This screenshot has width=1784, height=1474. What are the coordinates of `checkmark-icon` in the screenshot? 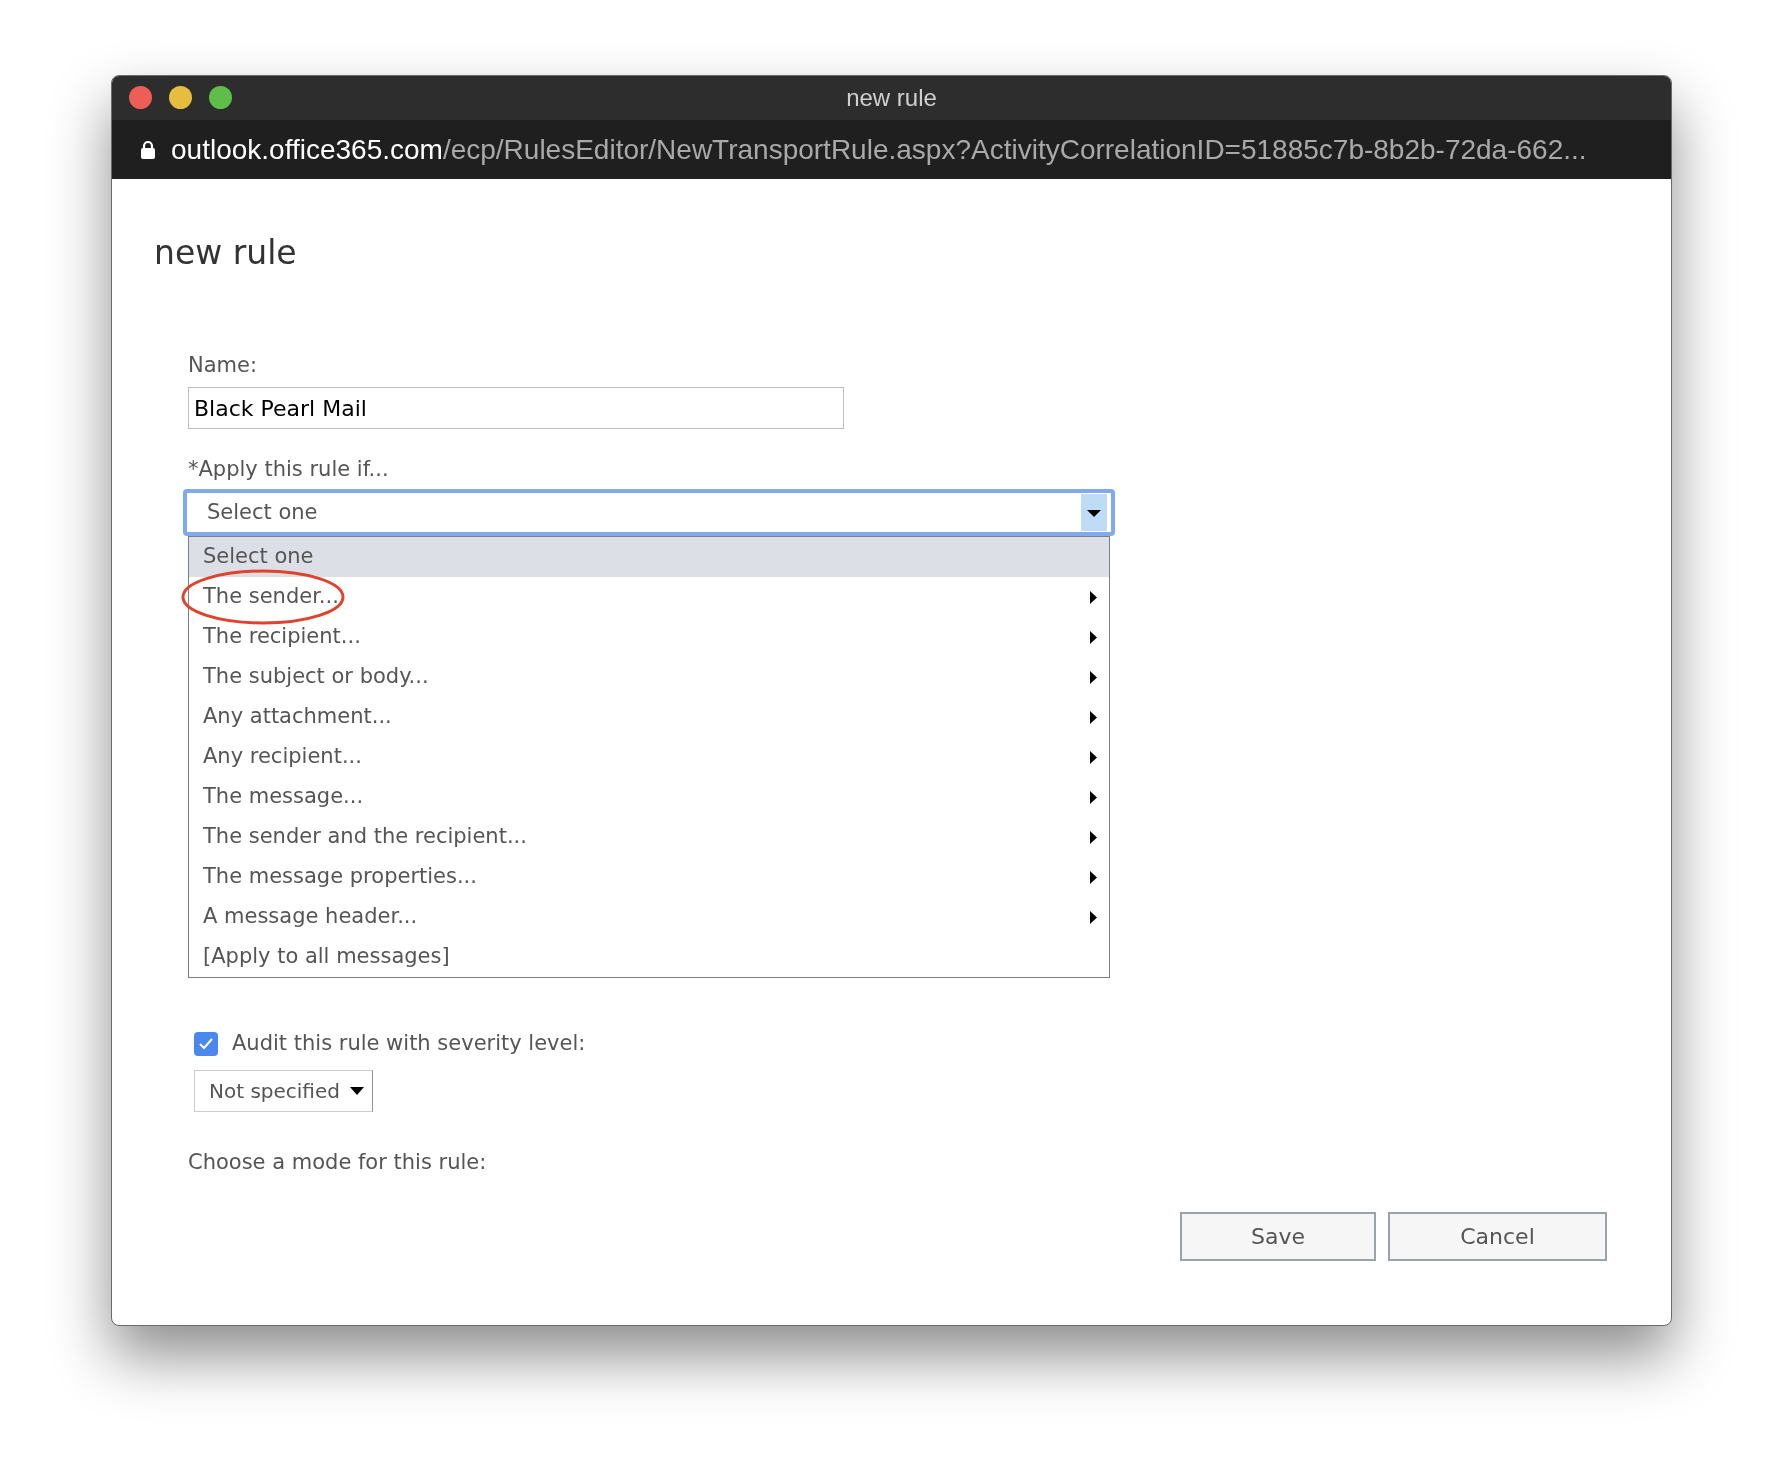 It's located at (206, 1043).